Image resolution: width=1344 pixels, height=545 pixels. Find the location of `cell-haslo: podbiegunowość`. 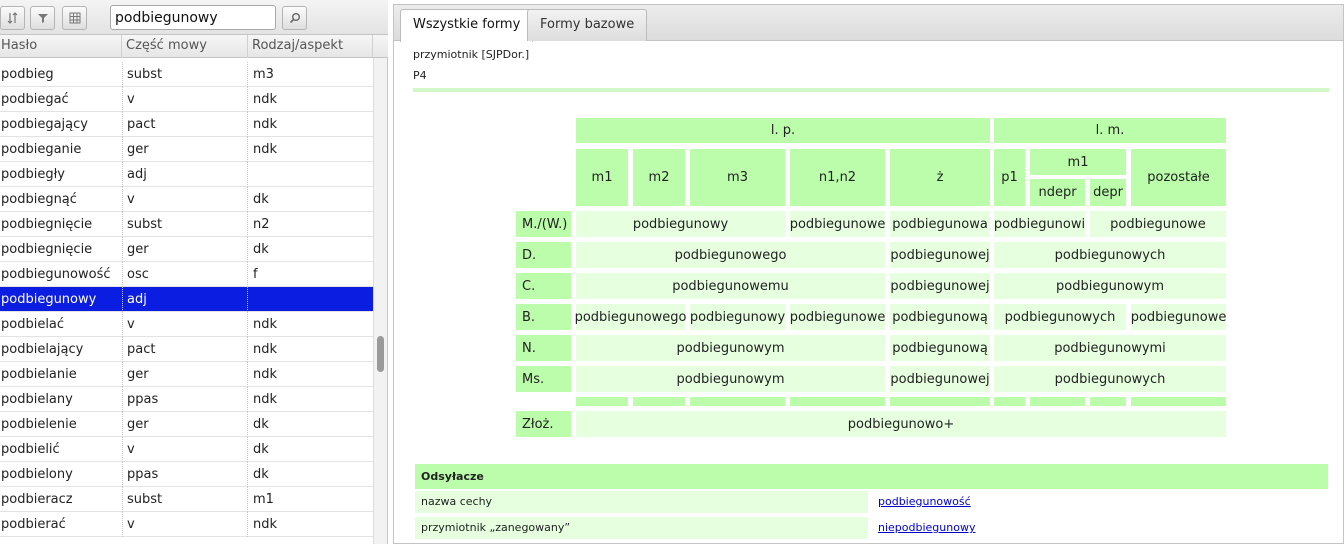

cell-haslo: podbiegunowość is located at coordinates (56, 274).